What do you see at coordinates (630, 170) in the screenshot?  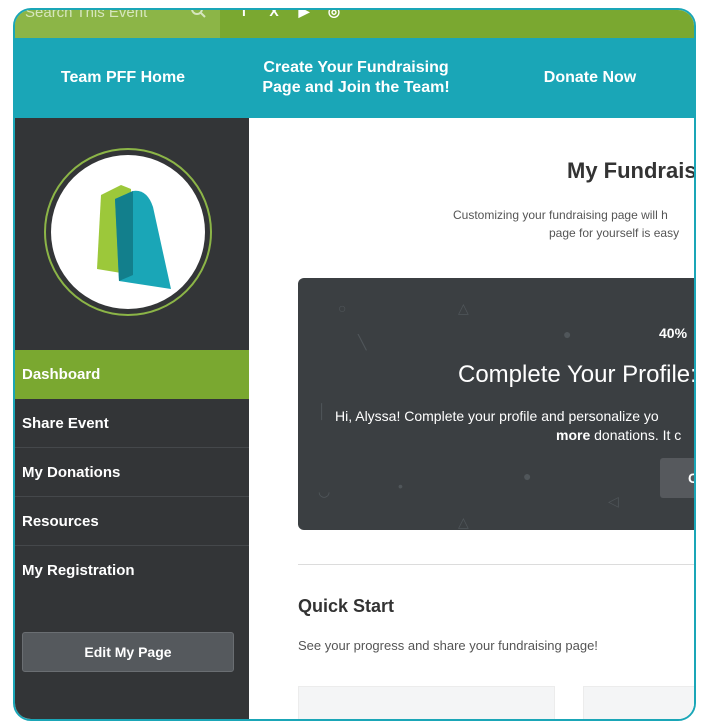 I see `page-title: My Fundrais` at bounding box center [630, 170].